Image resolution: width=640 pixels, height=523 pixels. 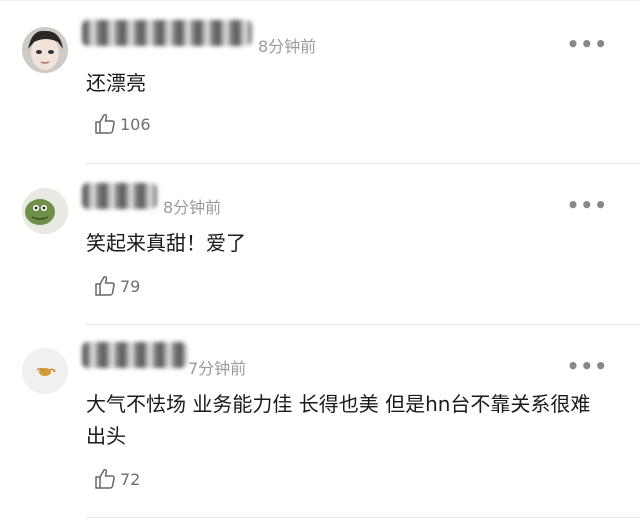 What do you see at coordinates (338, 420) in the screenshot?
I see `comment-text: 大气不怯场 业务能力佳 长得也美 但是hn台不靠关系很难出头` at bounding box center [338, 420].